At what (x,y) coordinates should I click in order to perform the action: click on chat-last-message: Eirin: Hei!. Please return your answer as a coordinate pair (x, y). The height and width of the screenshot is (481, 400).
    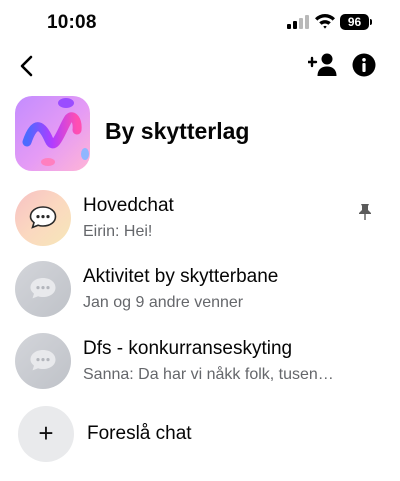
    Looking at the image, I should click on (118, 231).